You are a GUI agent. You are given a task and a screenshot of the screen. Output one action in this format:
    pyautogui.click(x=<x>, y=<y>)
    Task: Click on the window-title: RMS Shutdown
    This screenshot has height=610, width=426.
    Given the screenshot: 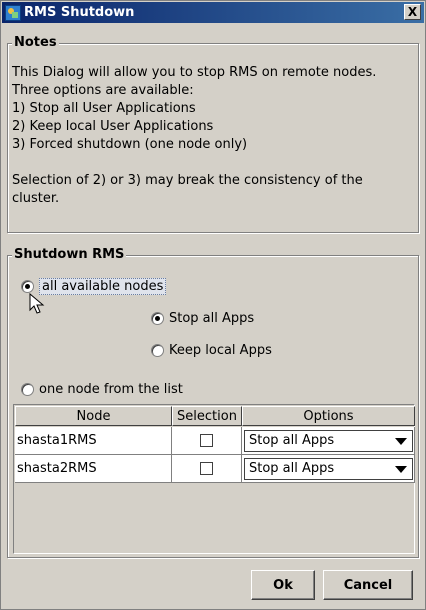 What is the action you would take?
    pyautogui.click(x=79, y=12)
    